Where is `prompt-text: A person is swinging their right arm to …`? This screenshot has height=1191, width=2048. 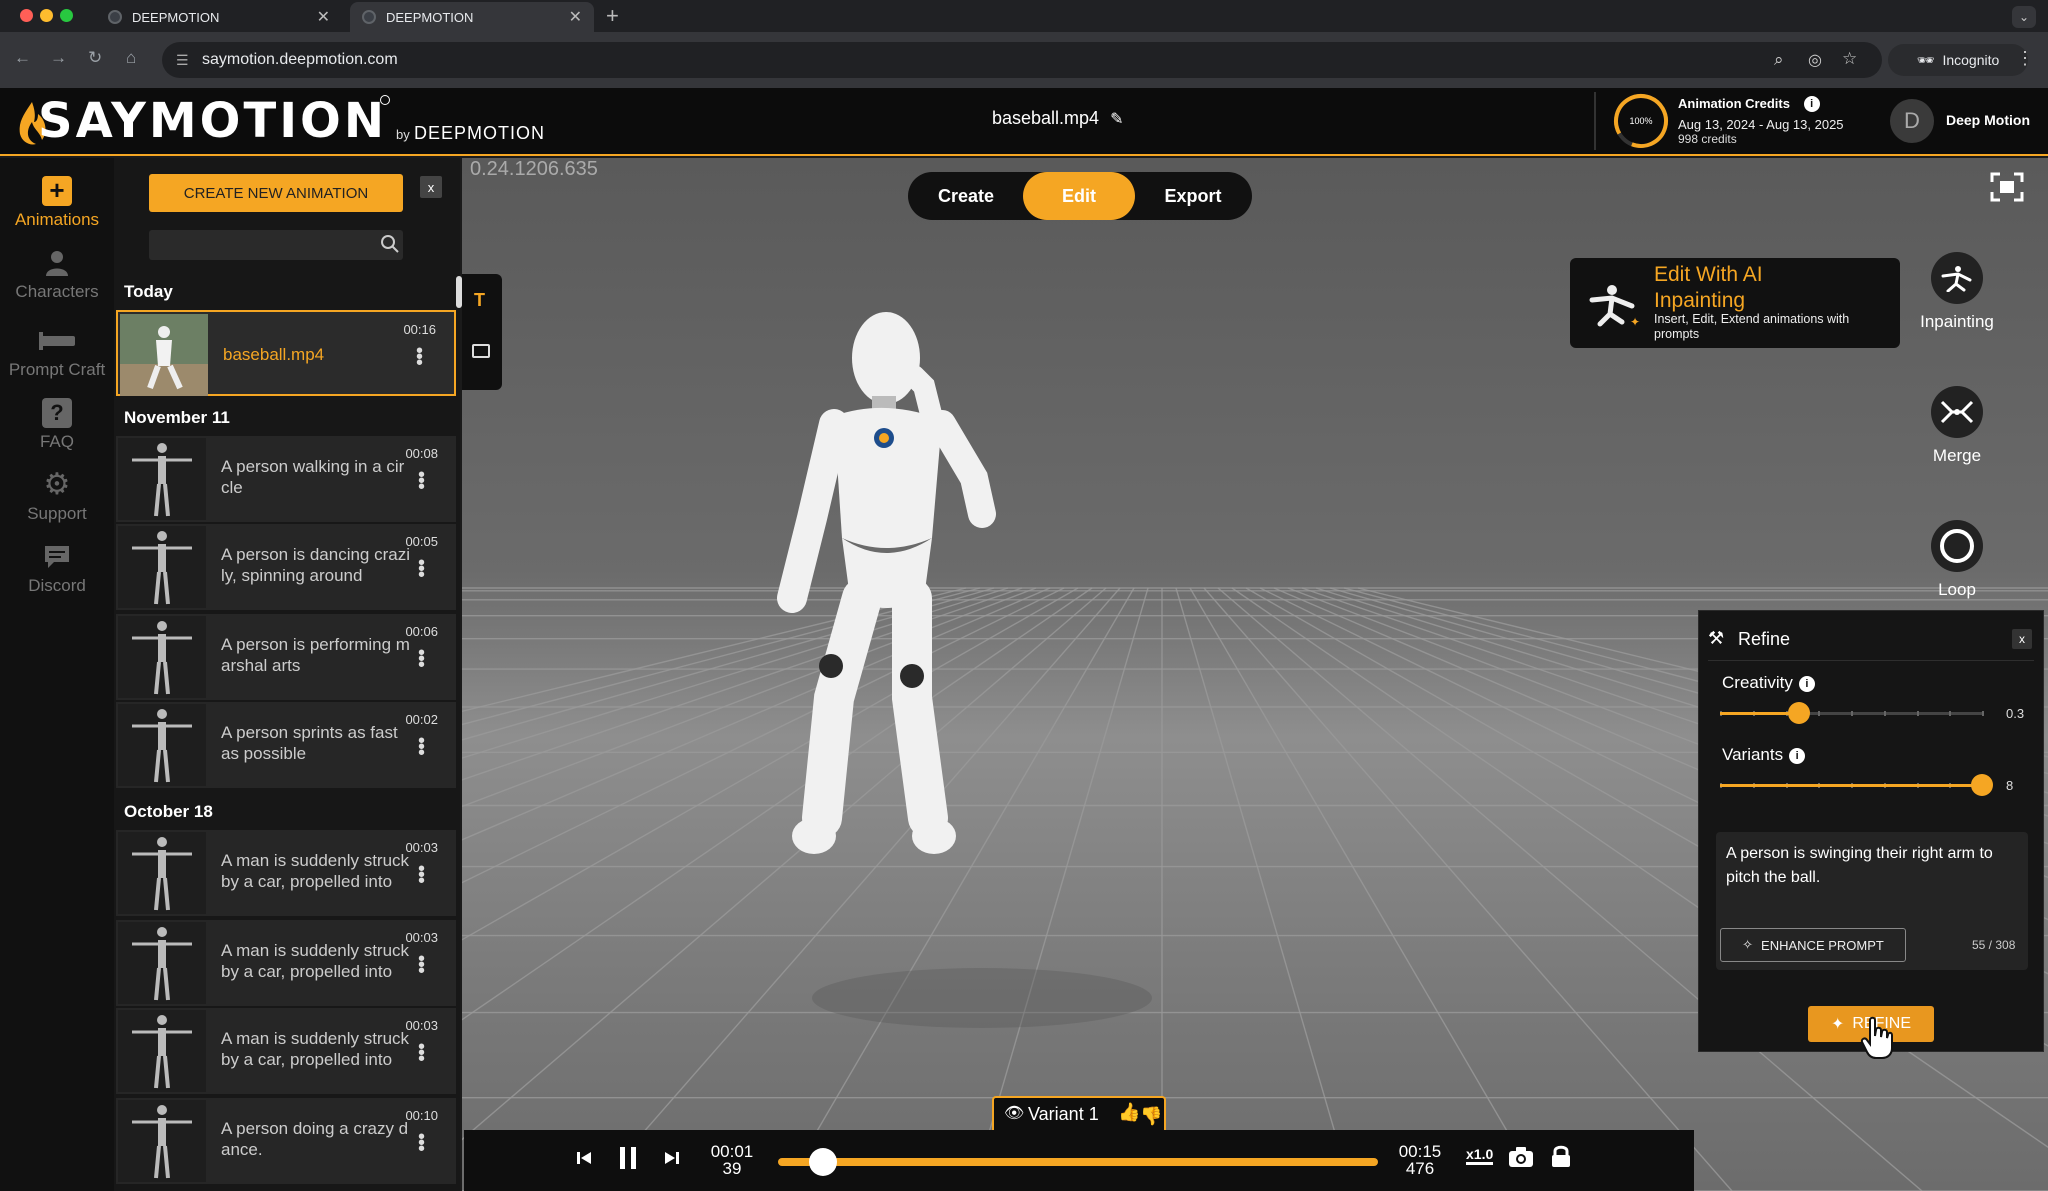
prompt-text: A person is swinging their right arm to … is located at coordinates (1871, 866).